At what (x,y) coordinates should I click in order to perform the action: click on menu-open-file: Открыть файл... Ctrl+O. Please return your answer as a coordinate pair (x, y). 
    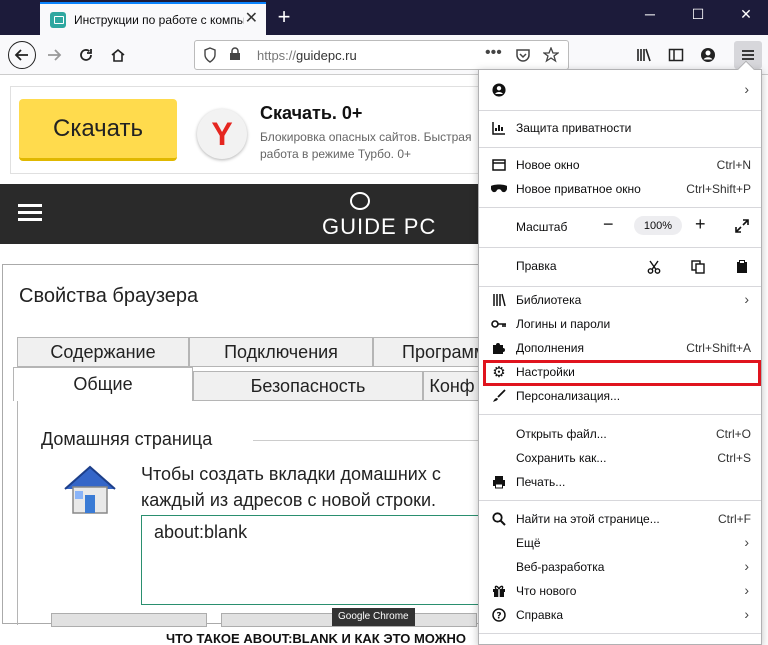
    Looking at the image, I should click on (620, 434).